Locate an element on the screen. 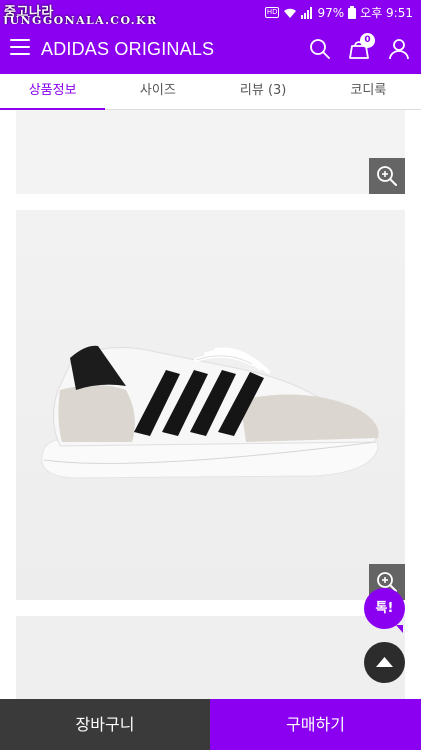  scroll-top-icon is located at coordinates (384, 662).